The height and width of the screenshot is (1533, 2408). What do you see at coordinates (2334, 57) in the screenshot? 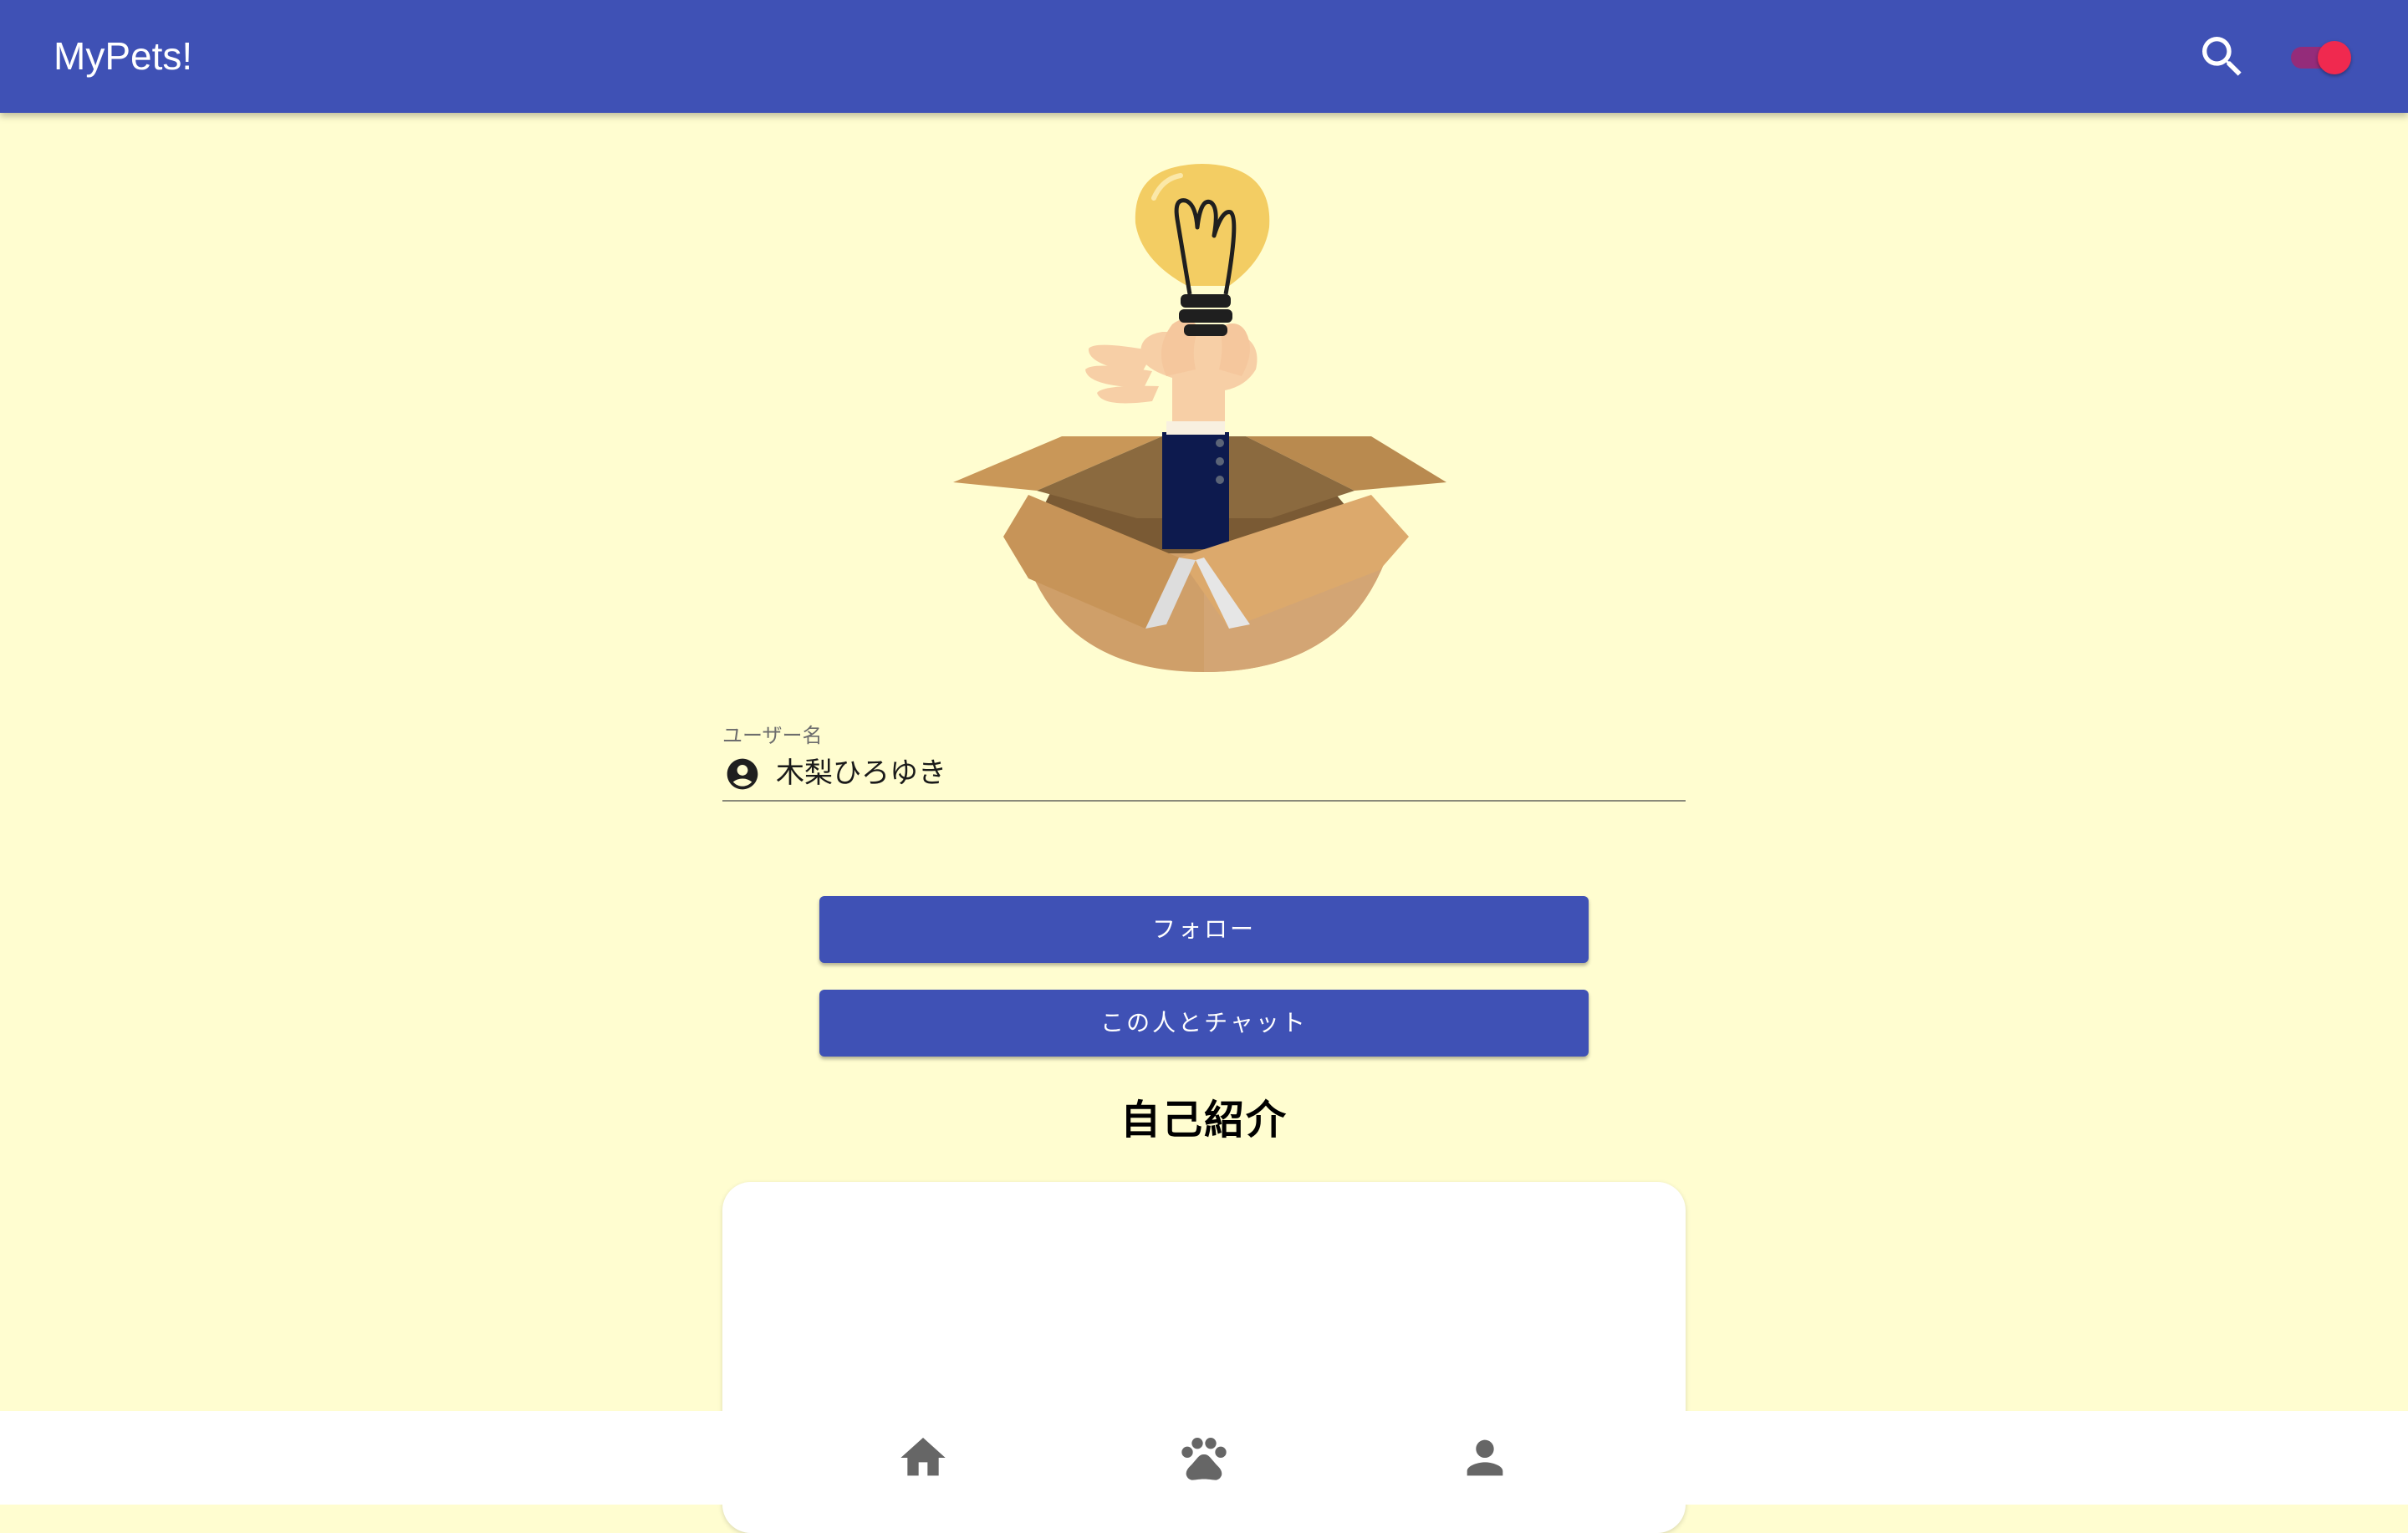
I see `toggle-thumb` at bounding box center [2334, 57].